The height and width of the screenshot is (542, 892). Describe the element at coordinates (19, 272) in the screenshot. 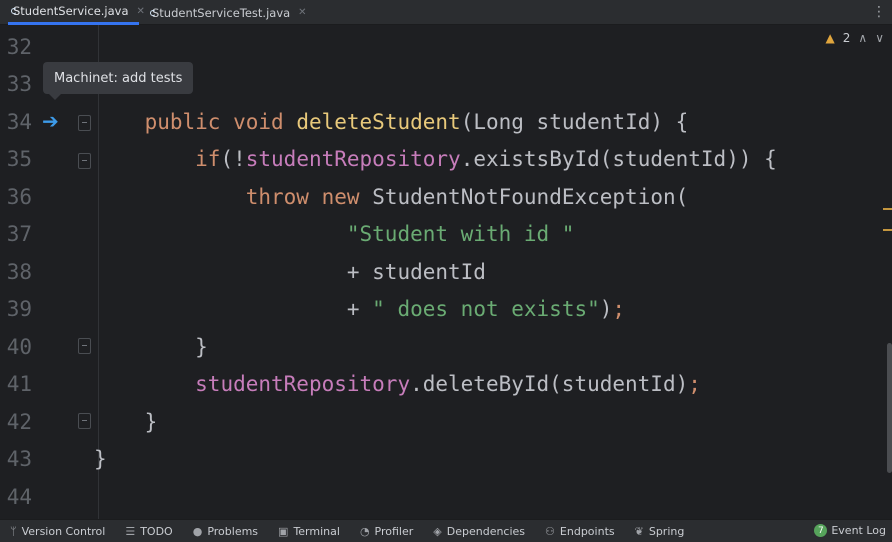

I see `line-number: 38` at that location.